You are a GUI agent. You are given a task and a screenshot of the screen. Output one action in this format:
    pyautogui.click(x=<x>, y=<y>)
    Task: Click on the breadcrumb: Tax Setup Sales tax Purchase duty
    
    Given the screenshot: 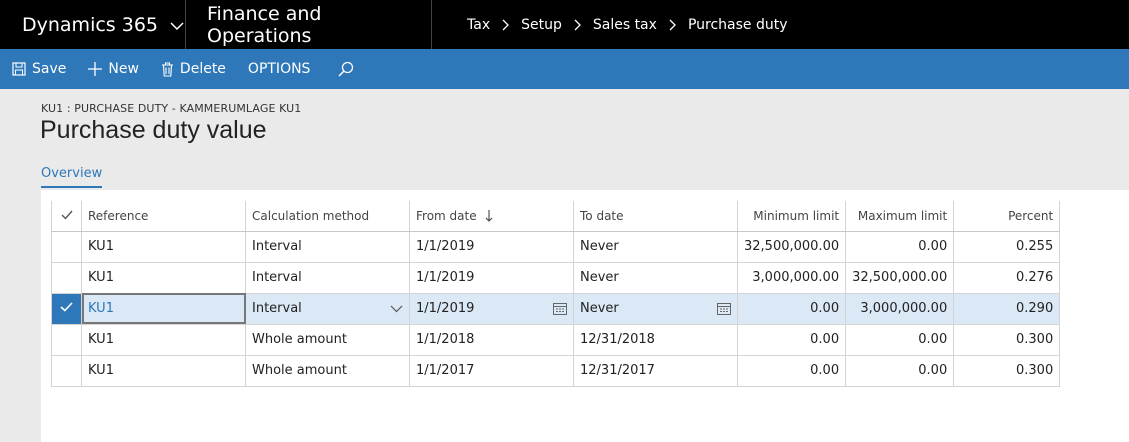 What is the action you would take?
    pyautogui.click(x=627, y=24)
    